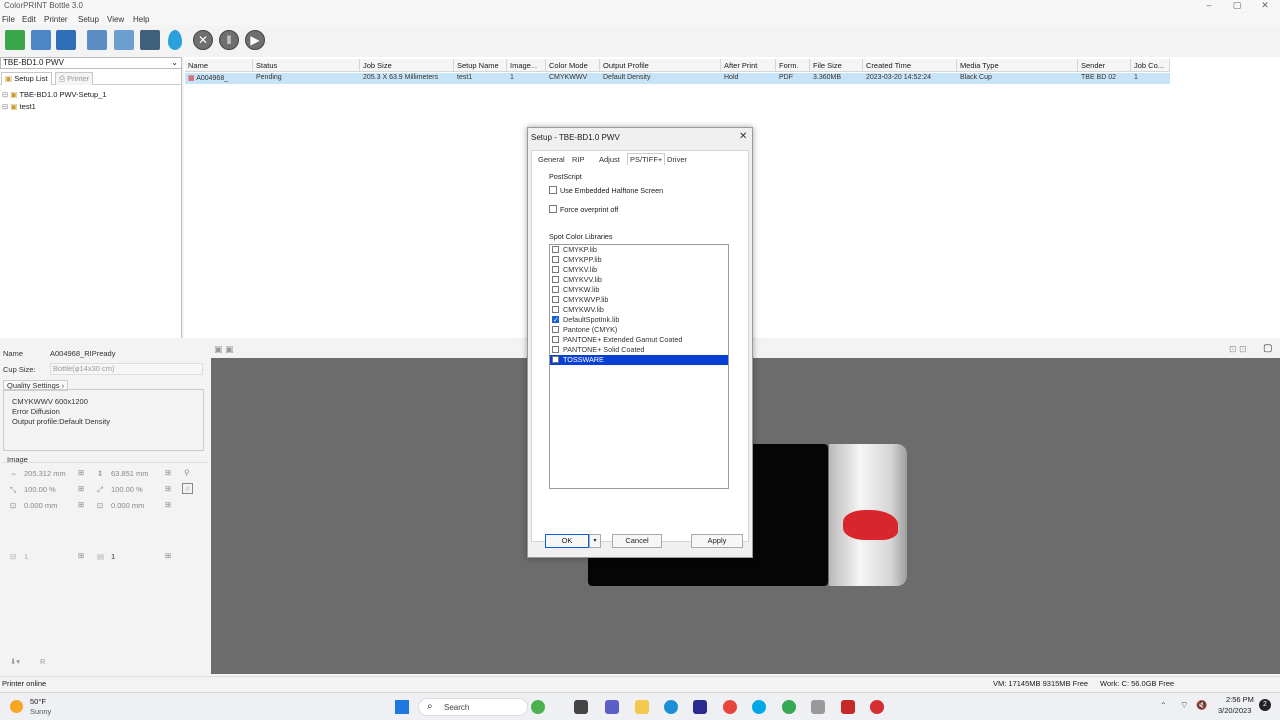  Describe the element at coordinates (646, 159) in the screenshot. I see `tab-ps-tiff: PS/TIFF+` at that location.